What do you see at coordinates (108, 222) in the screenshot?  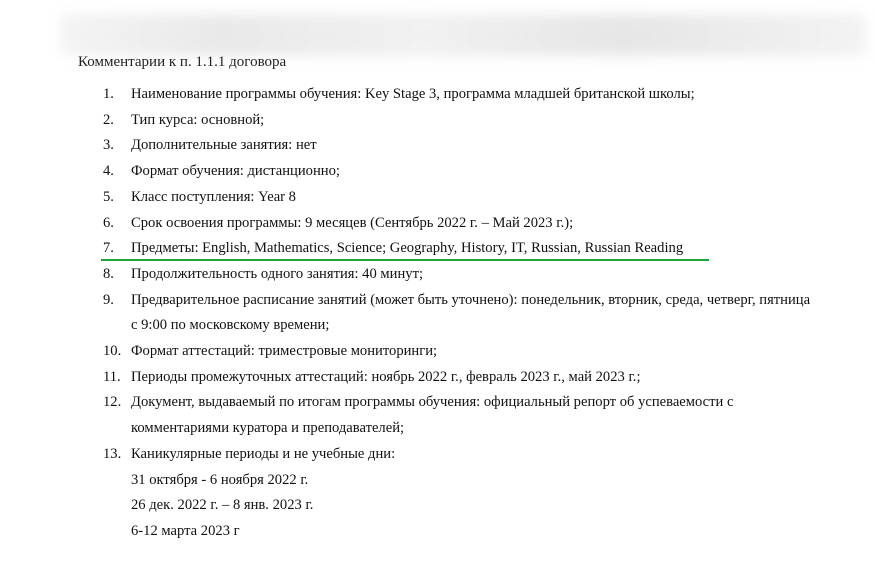 I see `item-number: 6.` at bounding box center [108, 222].